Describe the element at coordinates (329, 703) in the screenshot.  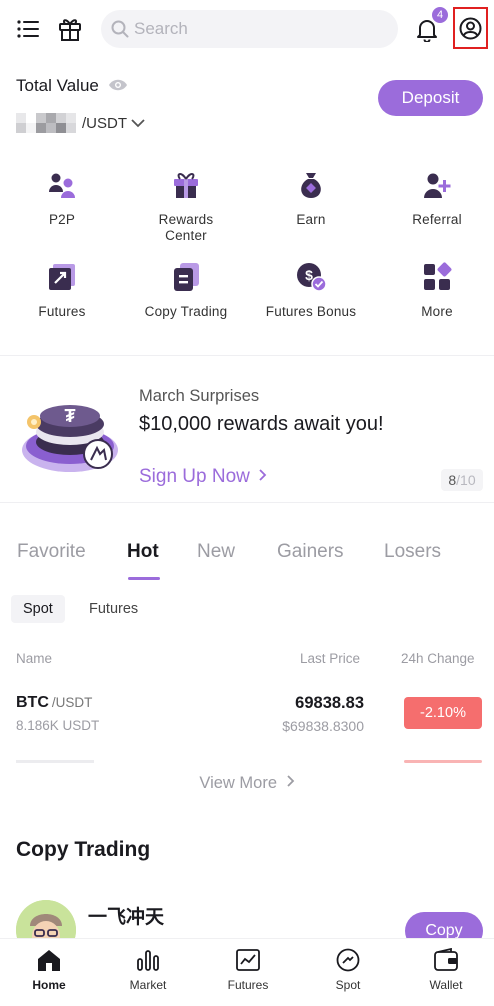
I see `last-price: 69838.83` at that location.